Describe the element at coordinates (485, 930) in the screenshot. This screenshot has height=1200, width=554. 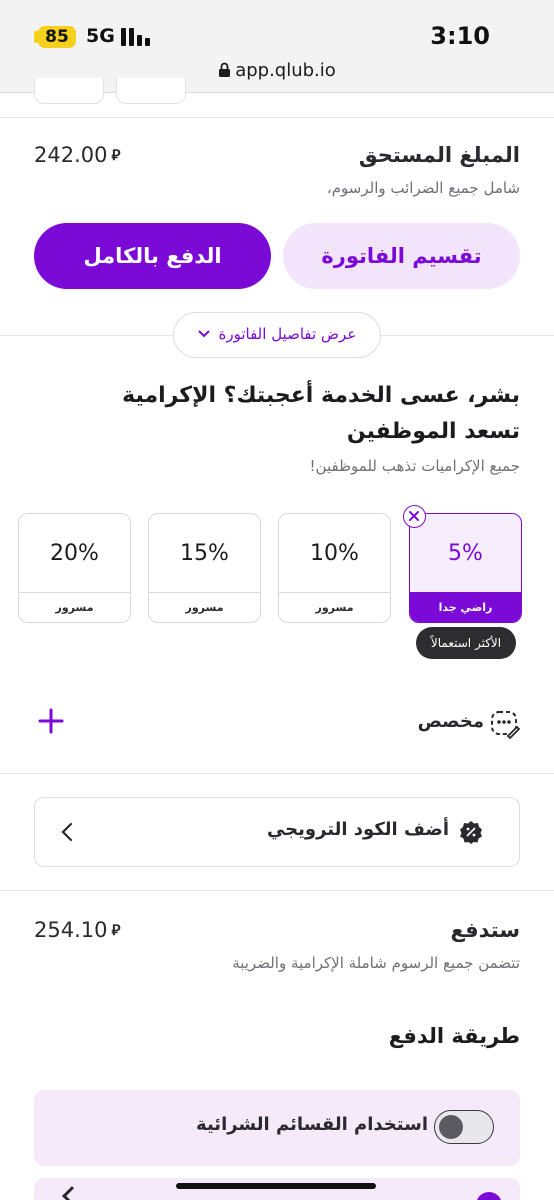
I see `total-title: ستدفع` at that location.